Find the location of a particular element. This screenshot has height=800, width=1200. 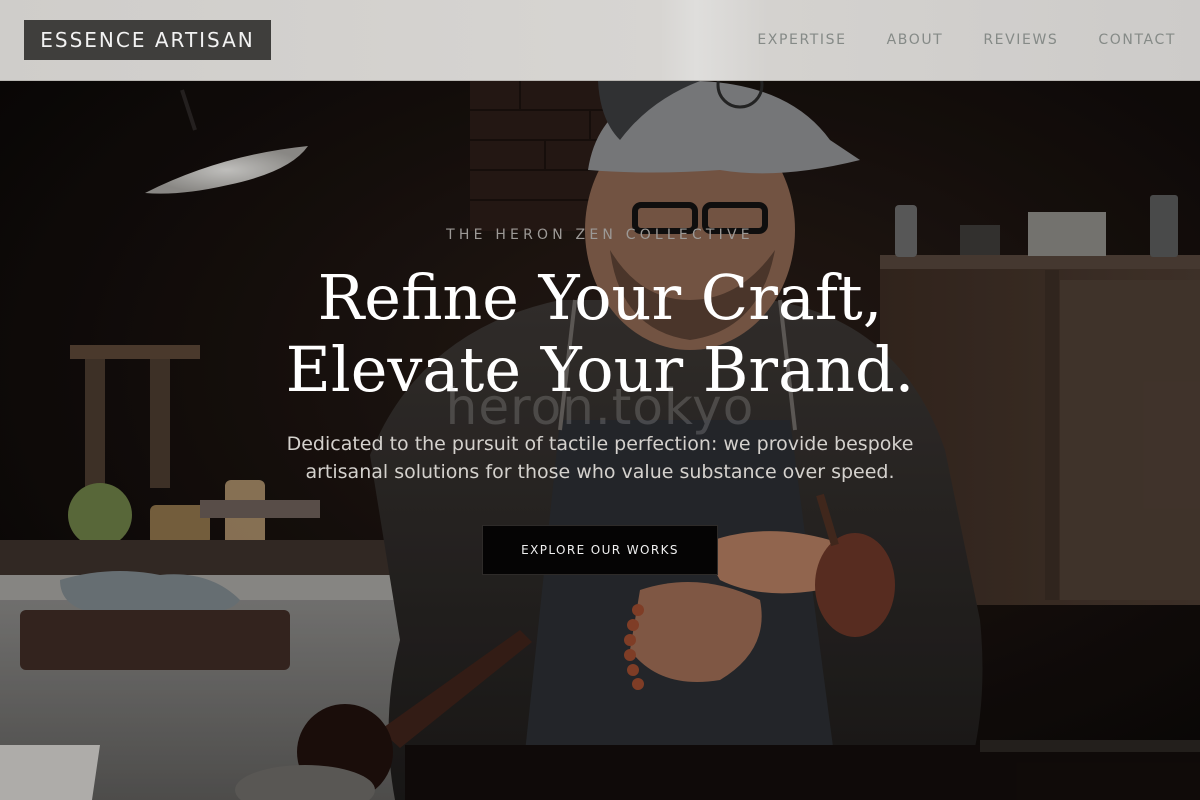

nav-link-expertise: EXPERTISE is located at coordinates (801, 40).